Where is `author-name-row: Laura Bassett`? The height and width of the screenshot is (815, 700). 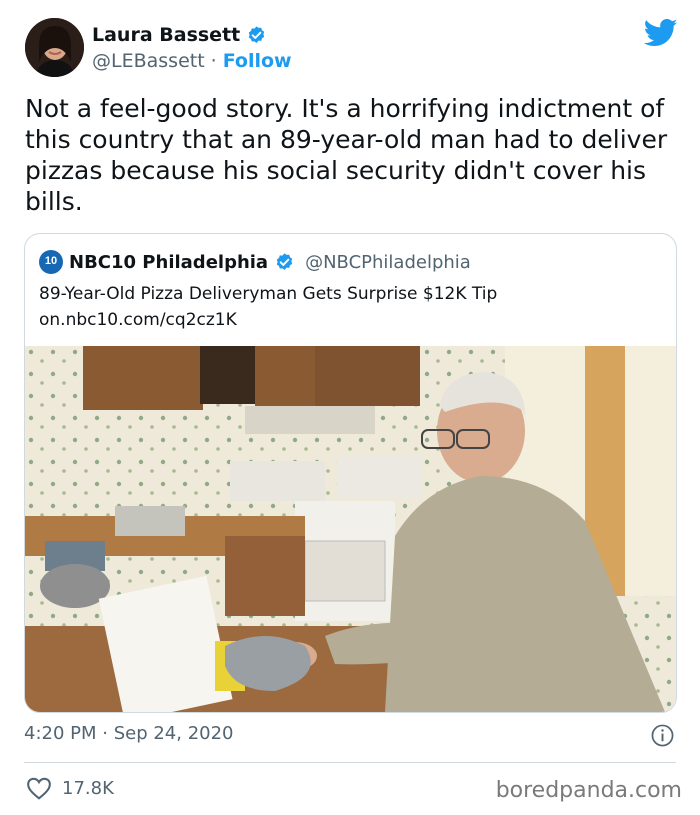 author-name-row: Laura Bassett is located at coordinates (179, 35).